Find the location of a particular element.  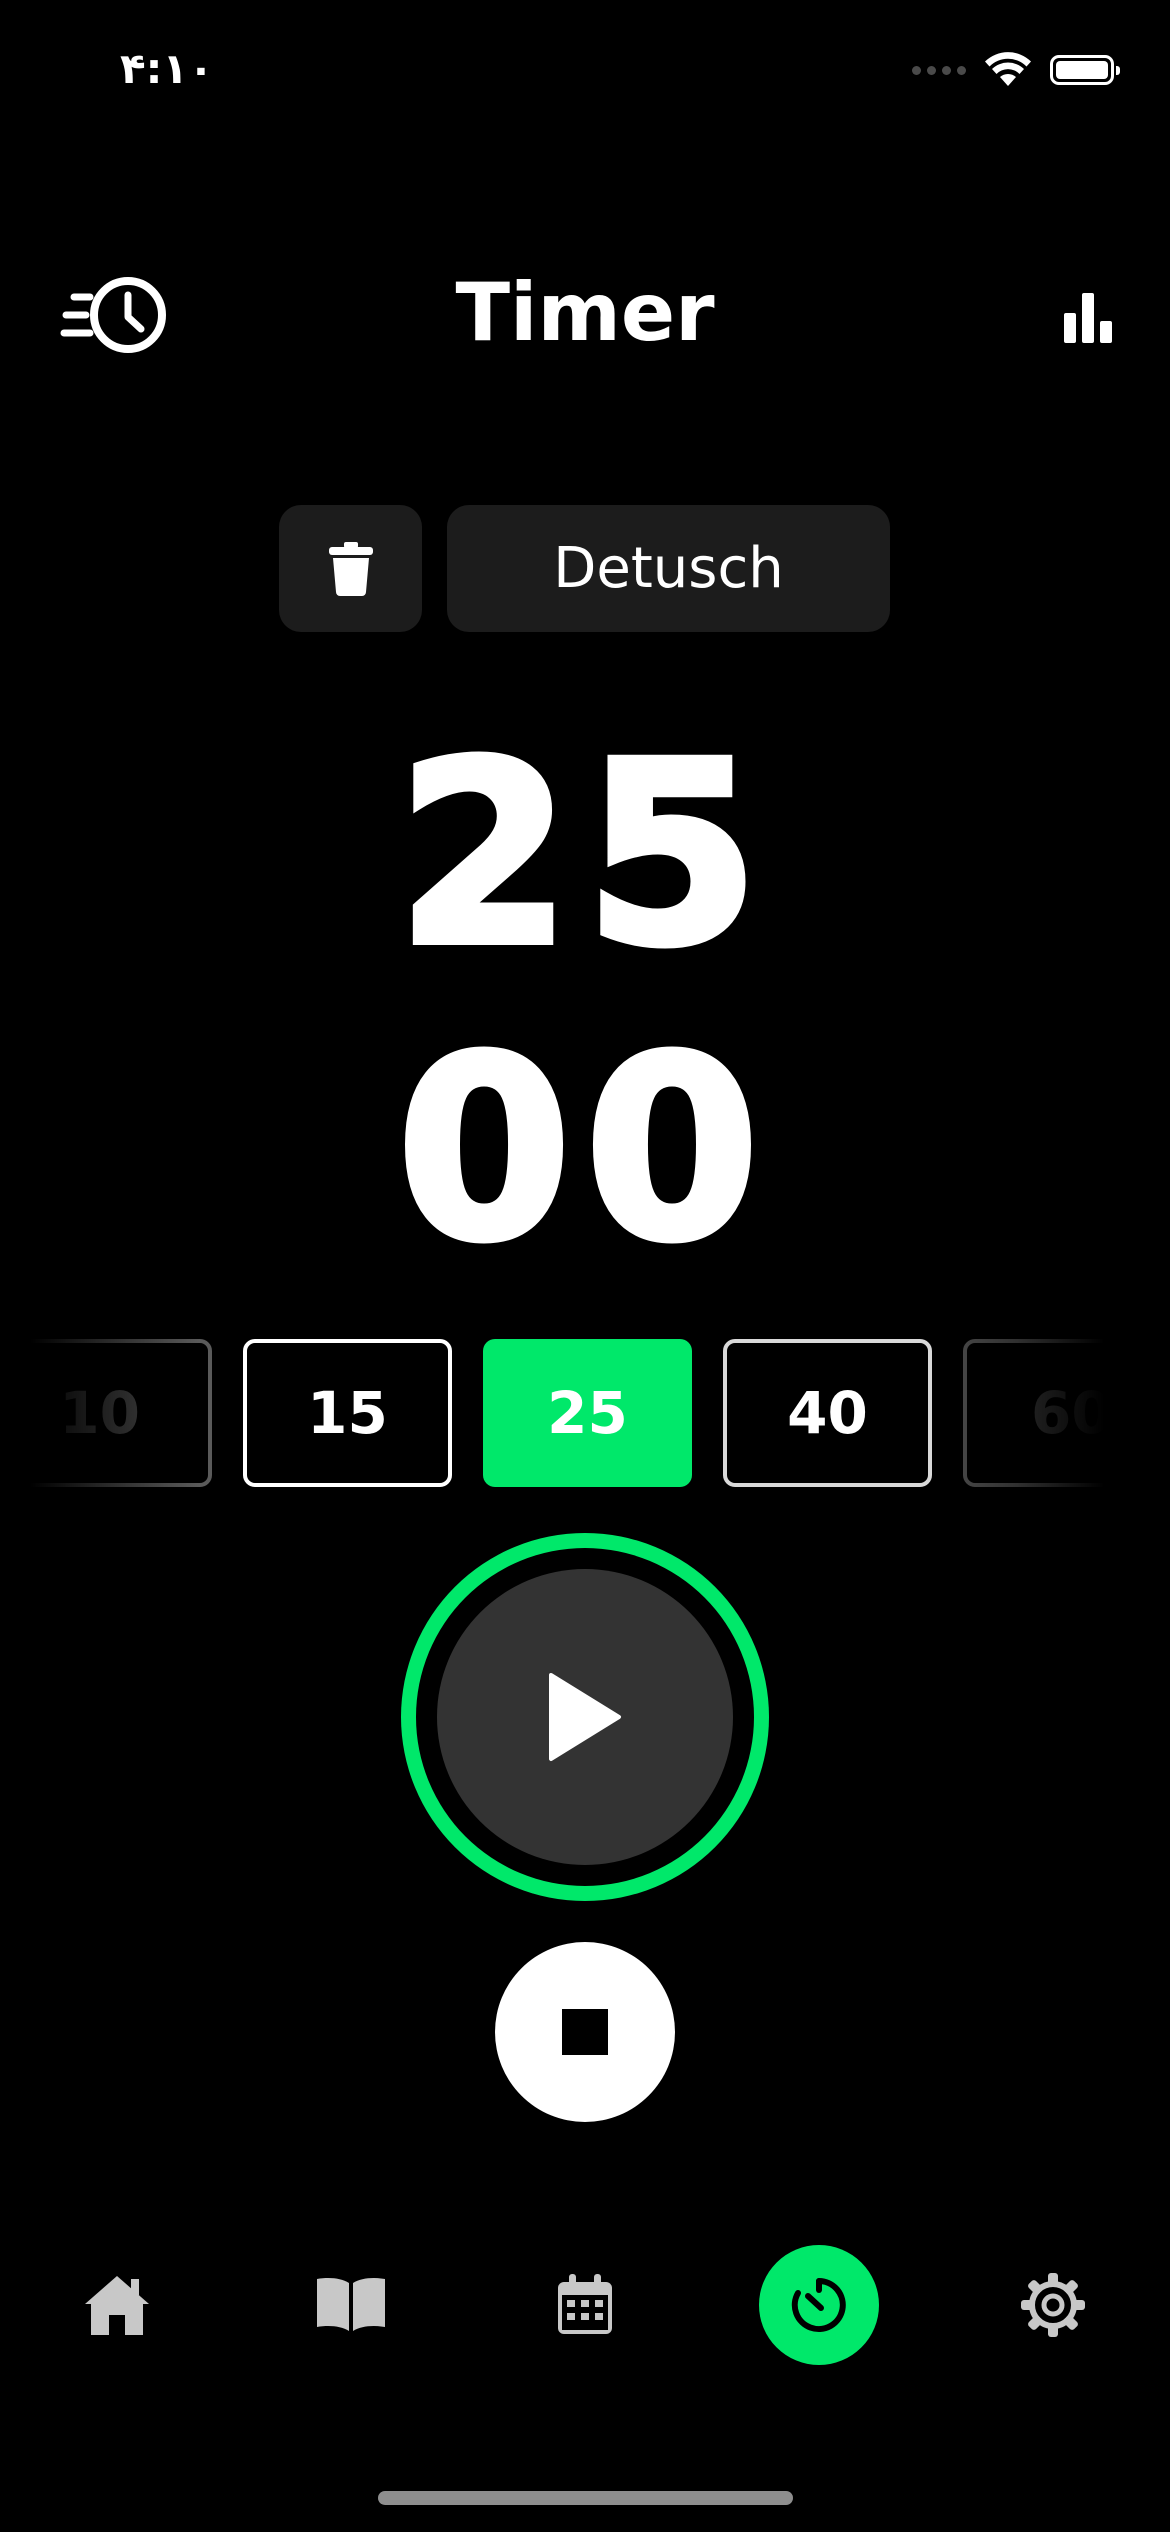

timer-minutes: 25 is located at coordinates (583, 854).